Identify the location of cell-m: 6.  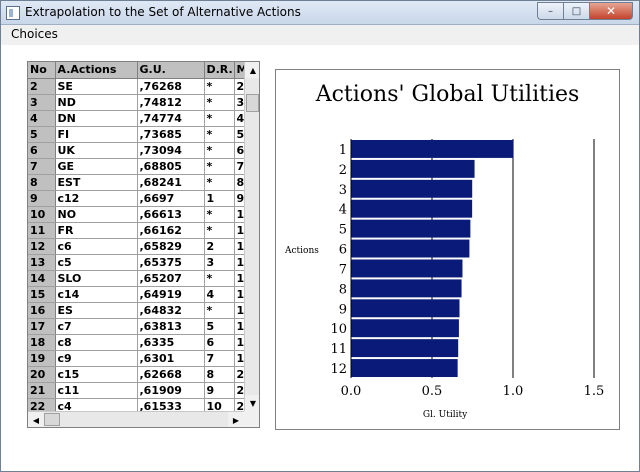
(239, 150).